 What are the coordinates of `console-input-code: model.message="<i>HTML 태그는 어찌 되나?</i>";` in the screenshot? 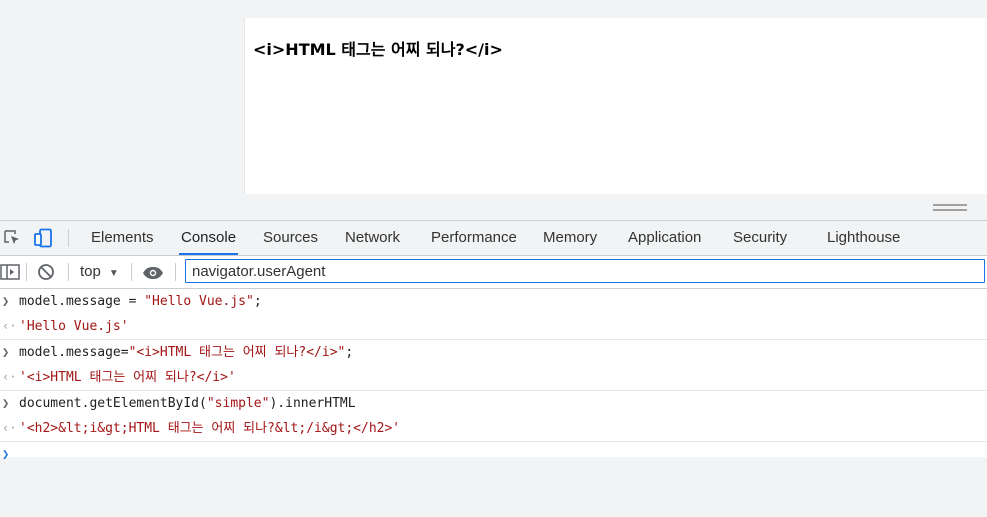 It's located at (186, 352).